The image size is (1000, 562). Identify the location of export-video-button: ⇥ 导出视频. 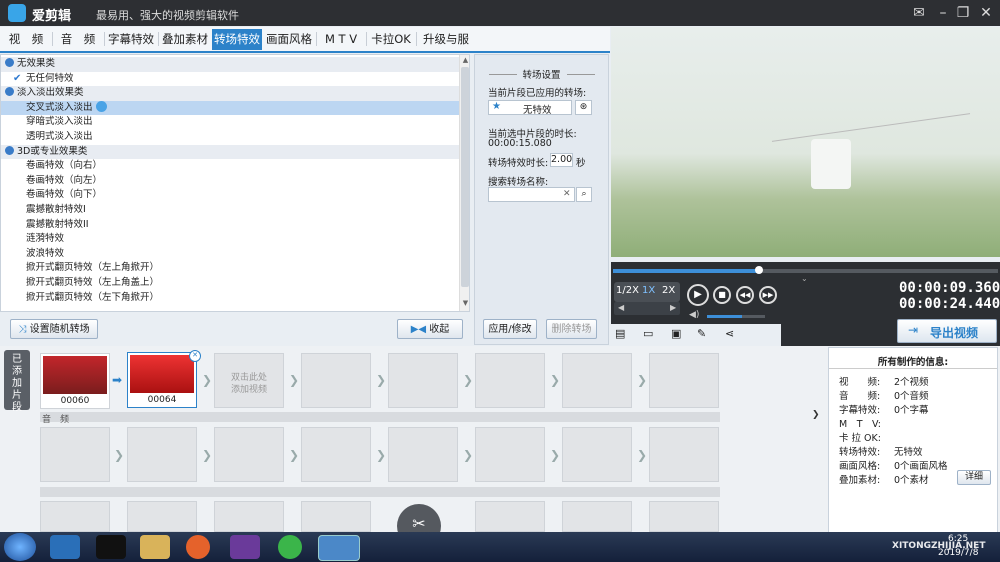
(947, 331).